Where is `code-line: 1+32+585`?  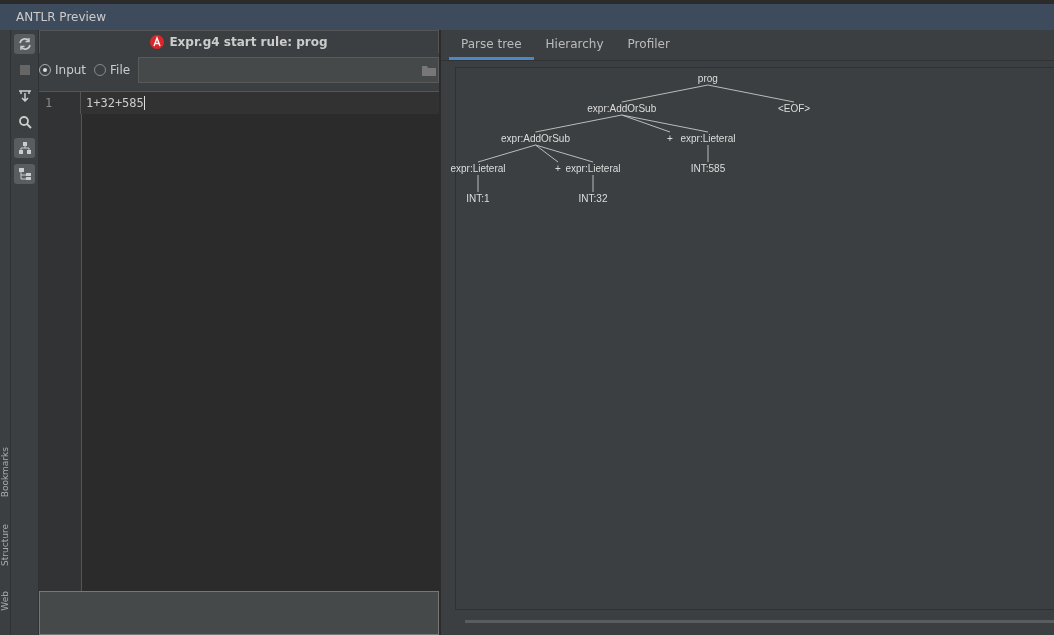
code-line: 1+32+585 is located at coordinates (113, 103).